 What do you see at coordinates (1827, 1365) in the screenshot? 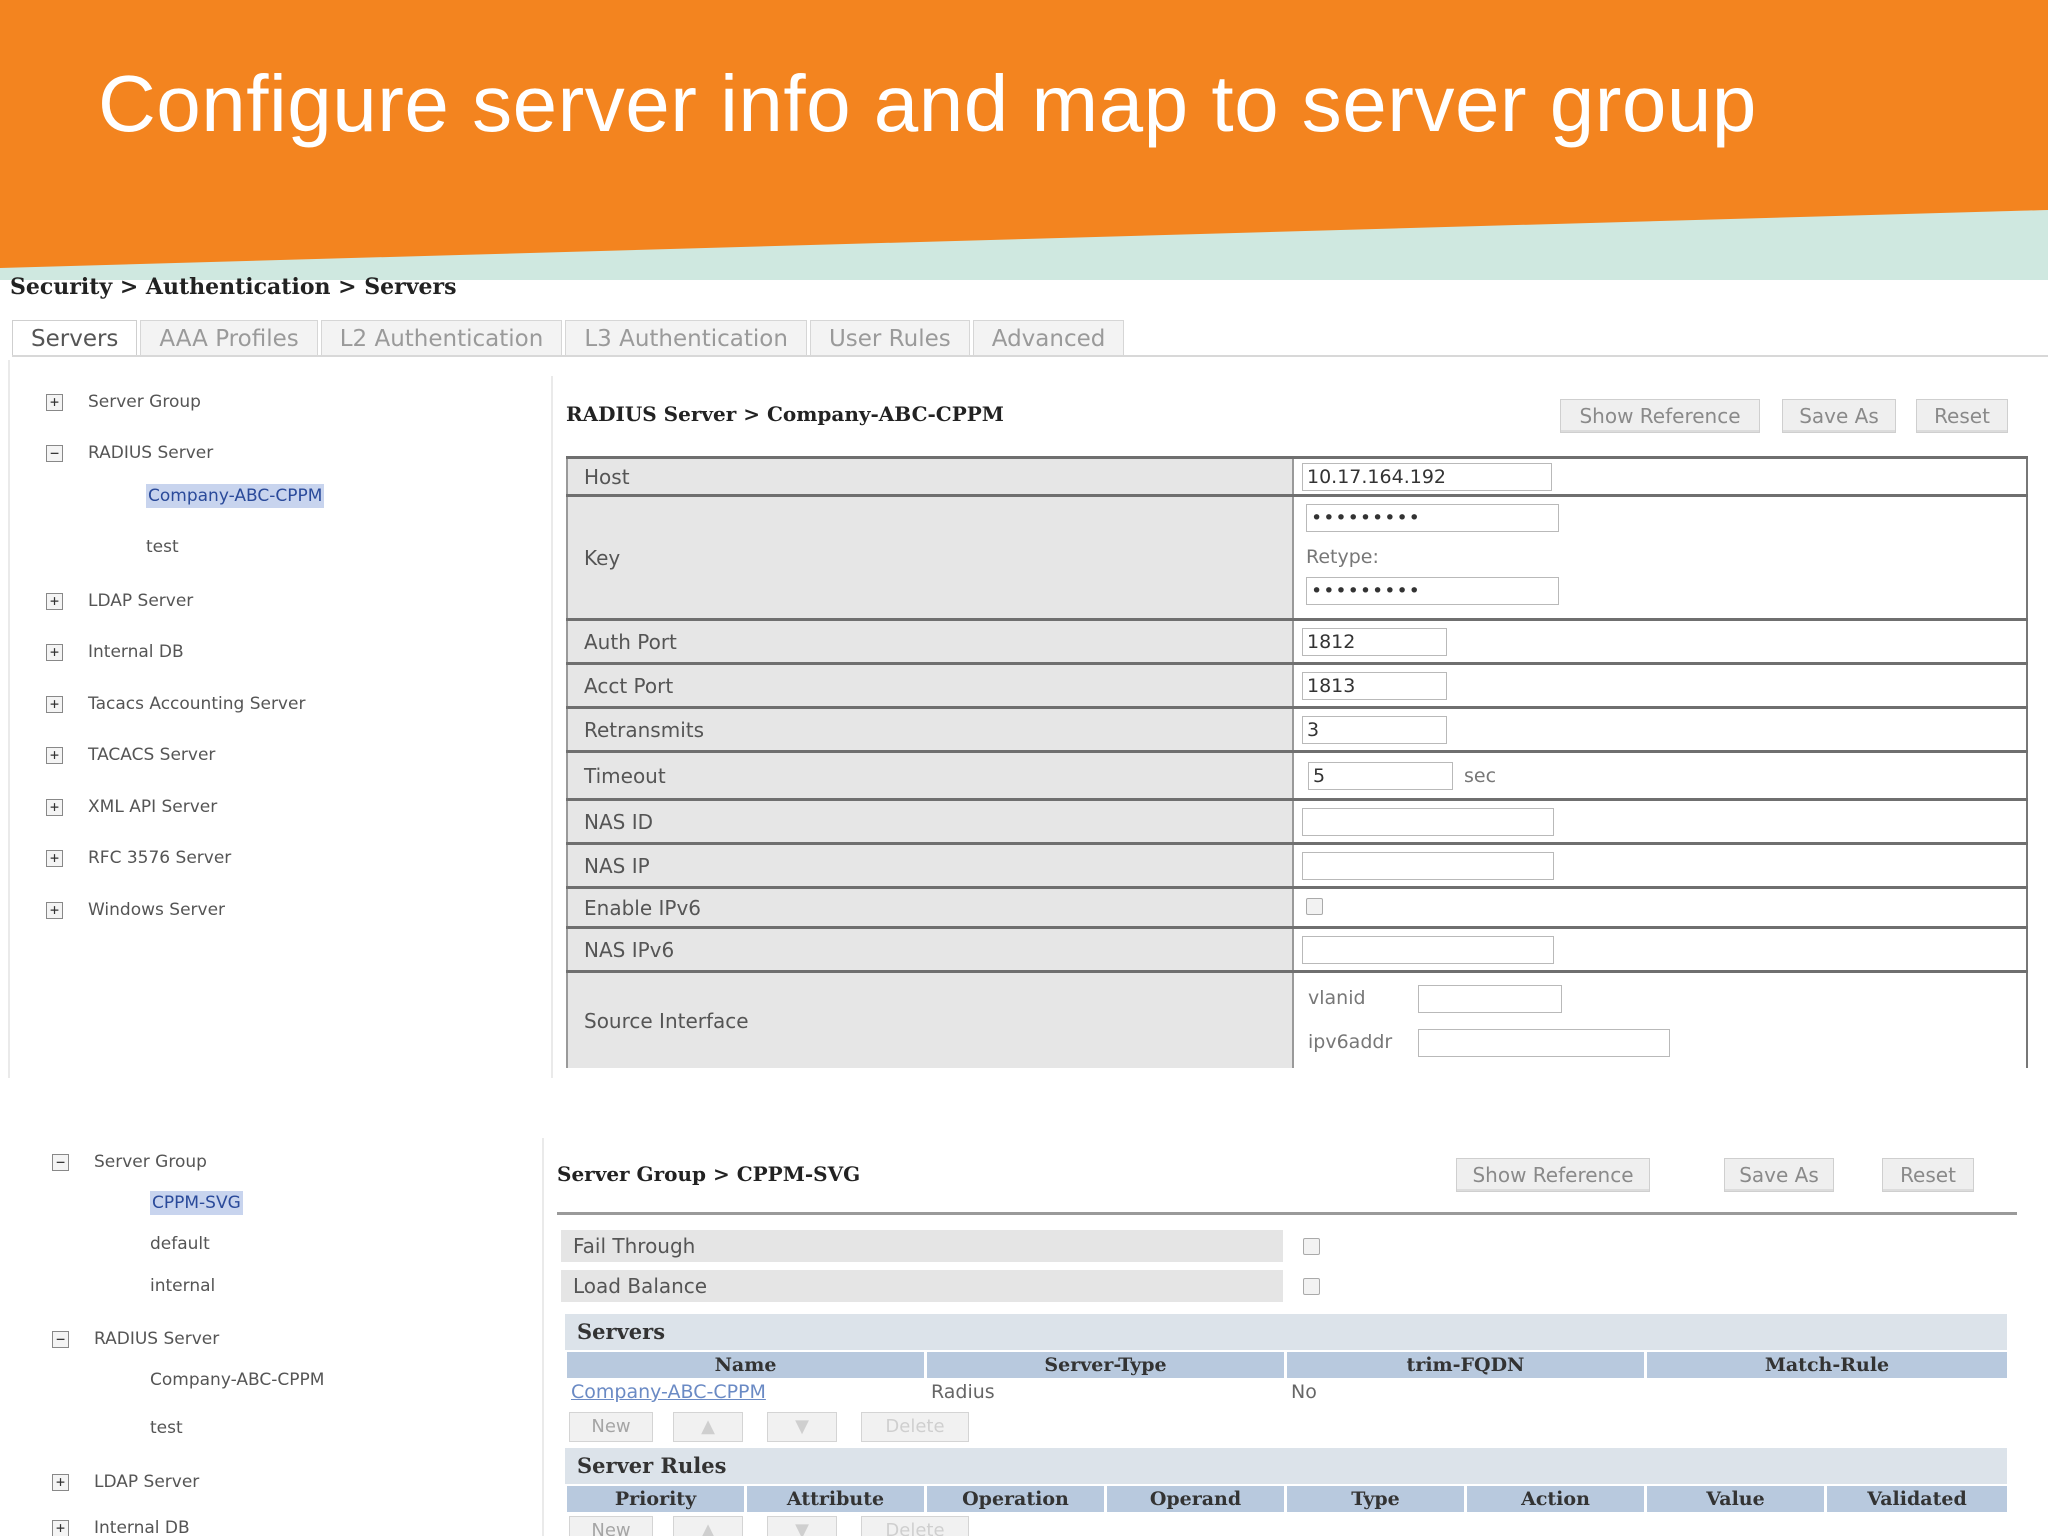
I see `servers-header-match-rule: Match-Rule` at bounding box center [1827, 1365].